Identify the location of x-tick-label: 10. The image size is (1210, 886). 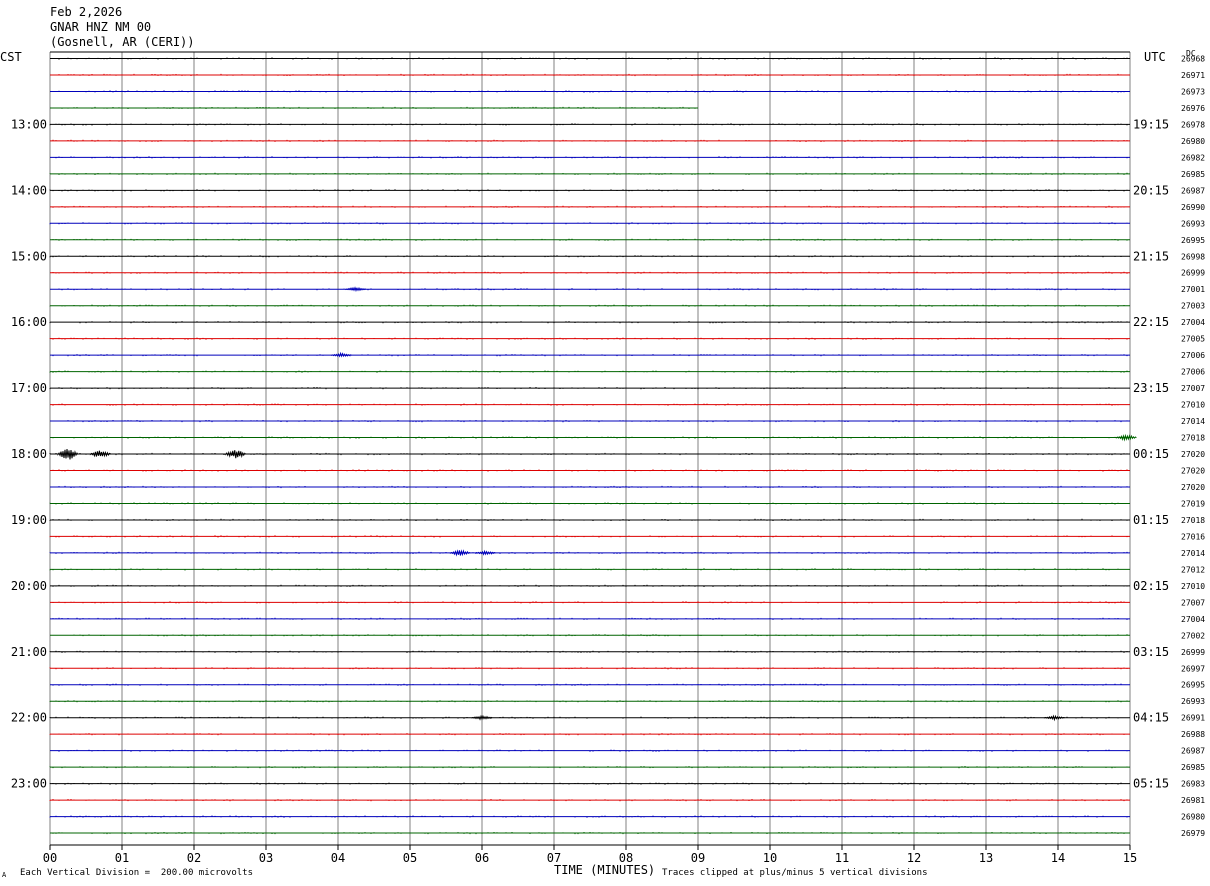
(770, 858).